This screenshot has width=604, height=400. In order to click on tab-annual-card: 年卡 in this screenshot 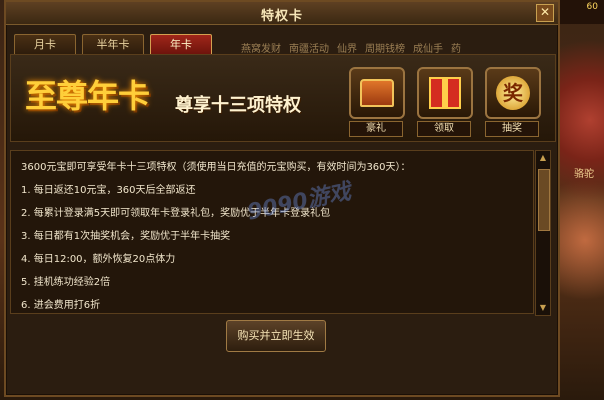, I will do `click(181, 44)`.